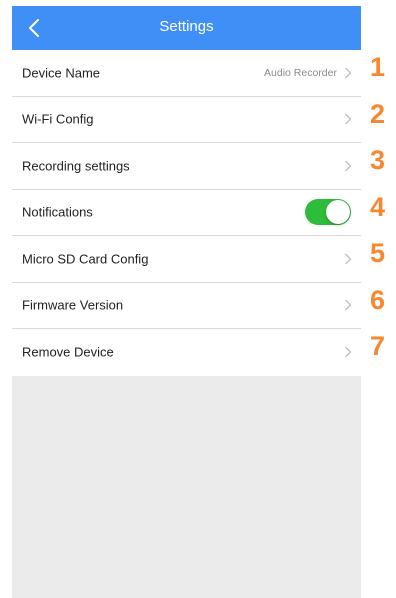 This screenshot has width=396, height=598. I want to click on settings-row-recording-settings: Recording settings, so click(186, 166).